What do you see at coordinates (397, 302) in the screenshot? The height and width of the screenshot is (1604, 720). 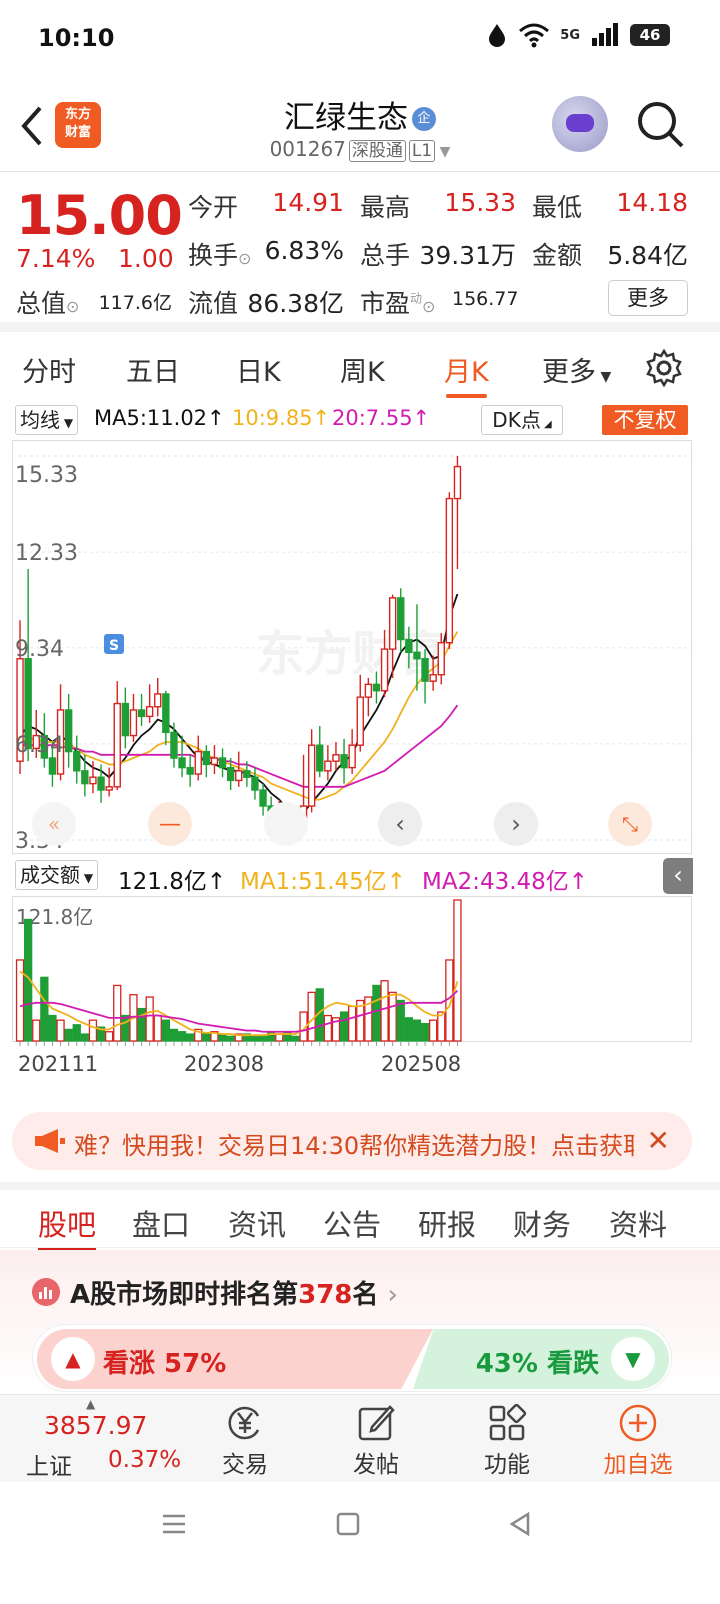 I see `pe-label: 市盈动⊙` at bounding box center [397, 302].